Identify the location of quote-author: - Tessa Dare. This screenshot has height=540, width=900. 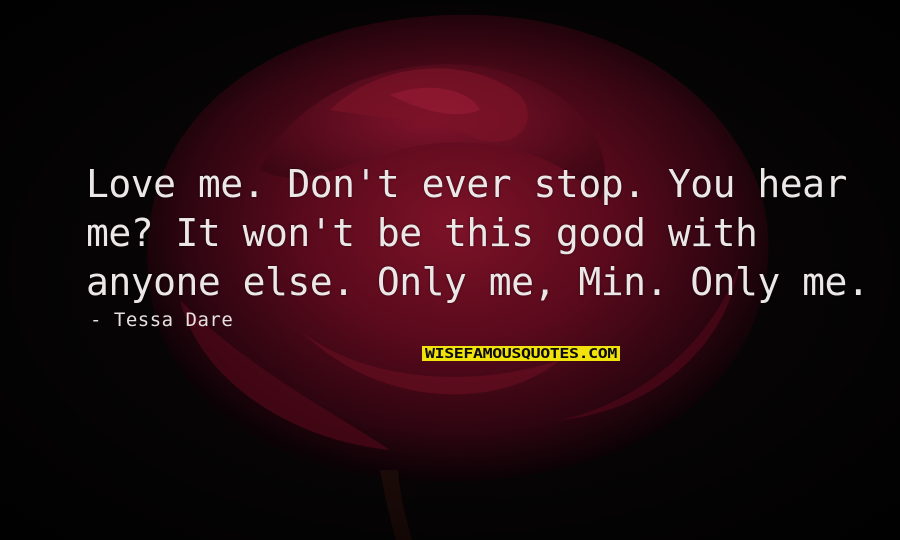
(162, 320).